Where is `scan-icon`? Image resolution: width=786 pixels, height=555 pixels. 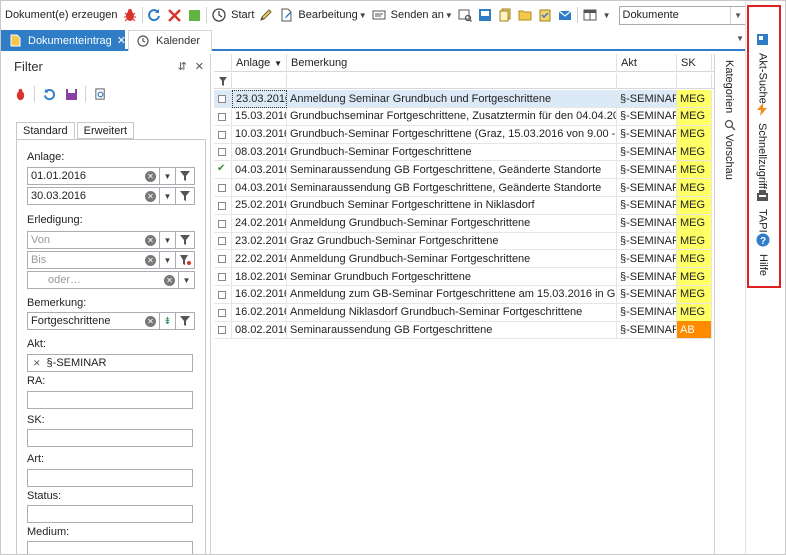 scan-icon is located at coordinates (485, 15).